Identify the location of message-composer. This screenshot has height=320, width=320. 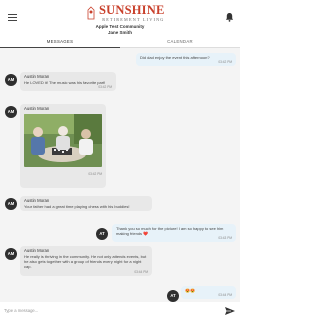
(120, 311).